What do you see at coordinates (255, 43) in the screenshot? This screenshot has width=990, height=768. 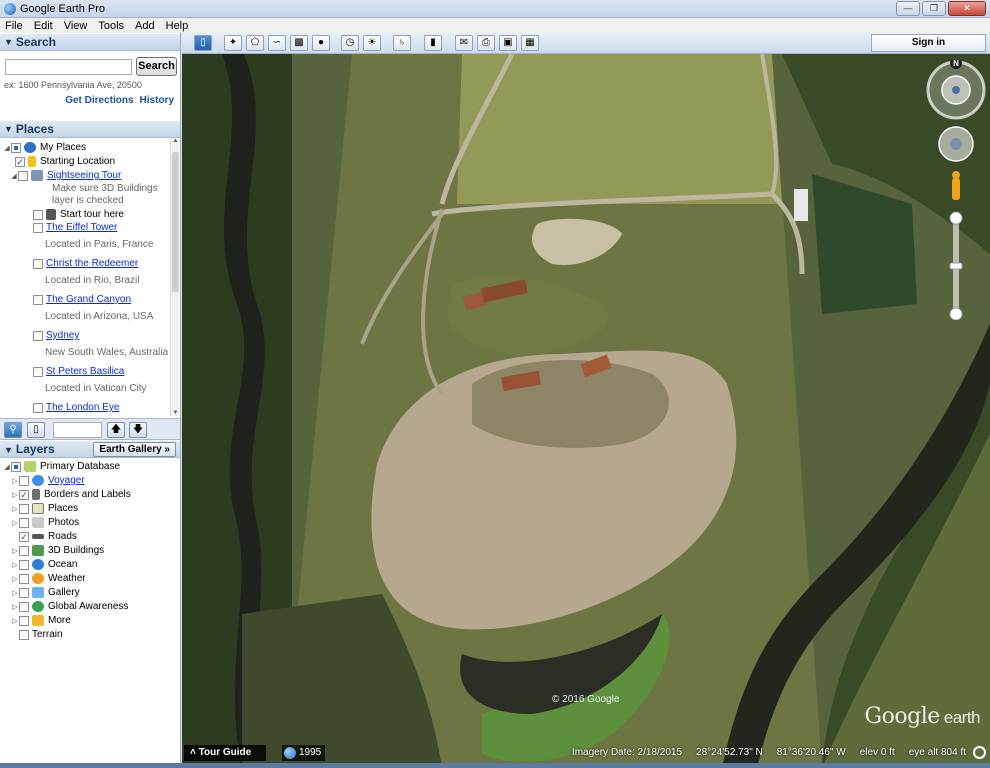 I see `polygon-icon: ⬠` at bounding box center [255, 43].